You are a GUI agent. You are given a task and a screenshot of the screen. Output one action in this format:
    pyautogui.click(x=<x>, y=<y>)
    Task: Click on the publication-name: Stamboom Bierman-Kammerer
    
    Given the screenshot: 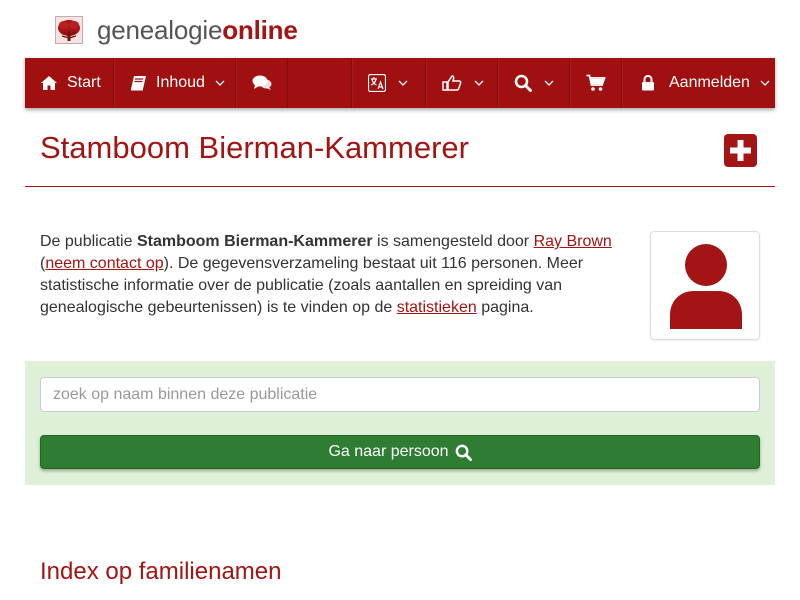 What is the action you would take?
    pyautogui.click(x=254, y=241)
    